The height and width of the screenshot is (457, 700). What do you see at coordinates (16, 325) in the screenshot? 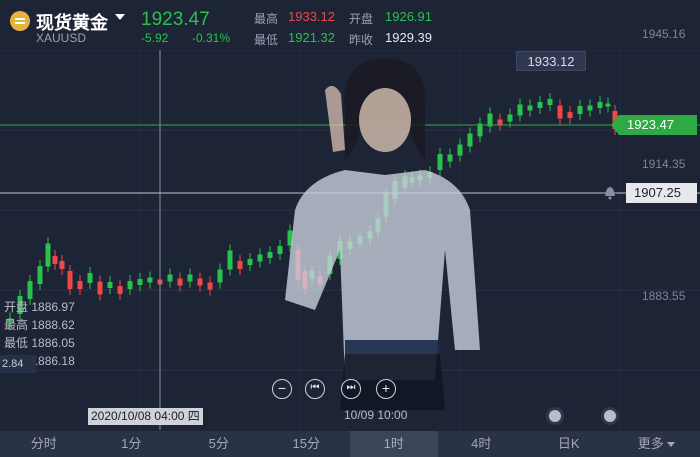
I see `ohlc-high-label: 最高` at bounding box center [16, 325].